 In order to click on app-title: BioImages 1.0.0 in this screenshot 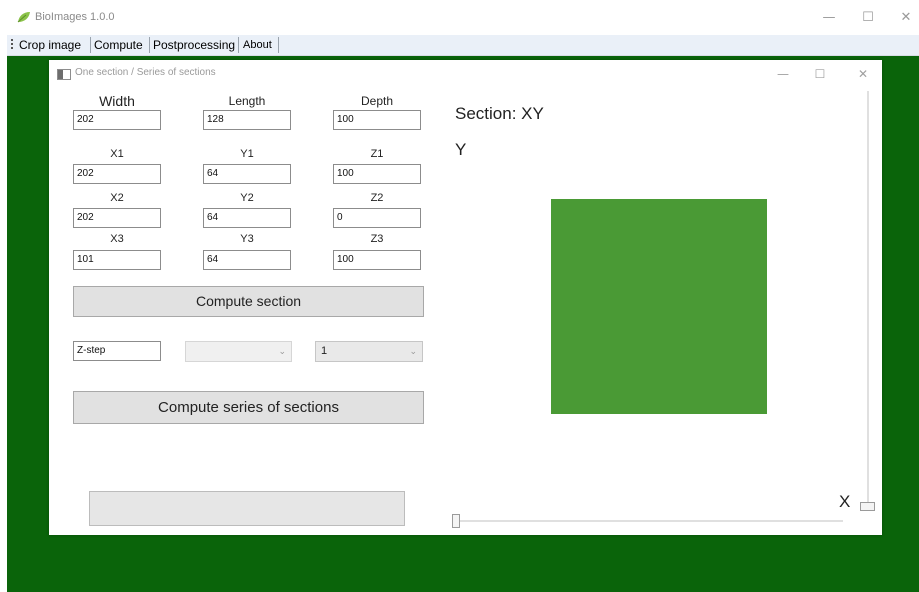, I will do `click(75, 17)`.